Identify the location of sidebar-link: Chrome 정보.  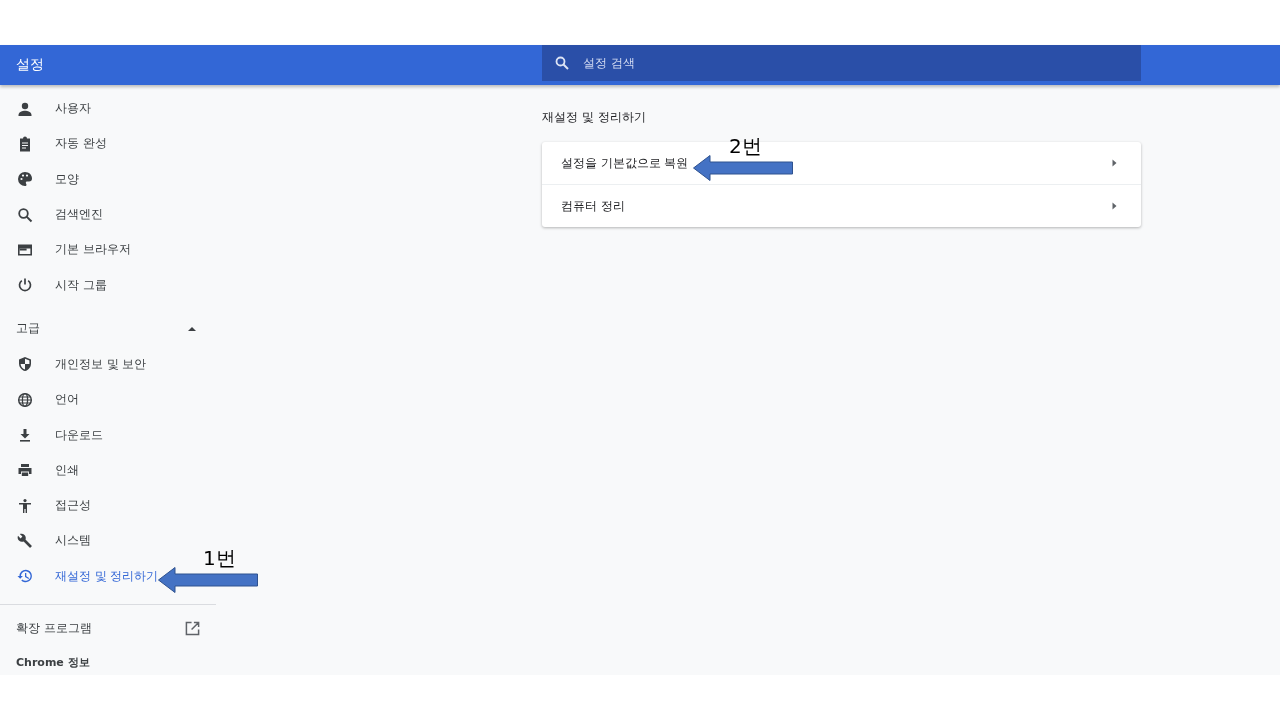
(108, 662).